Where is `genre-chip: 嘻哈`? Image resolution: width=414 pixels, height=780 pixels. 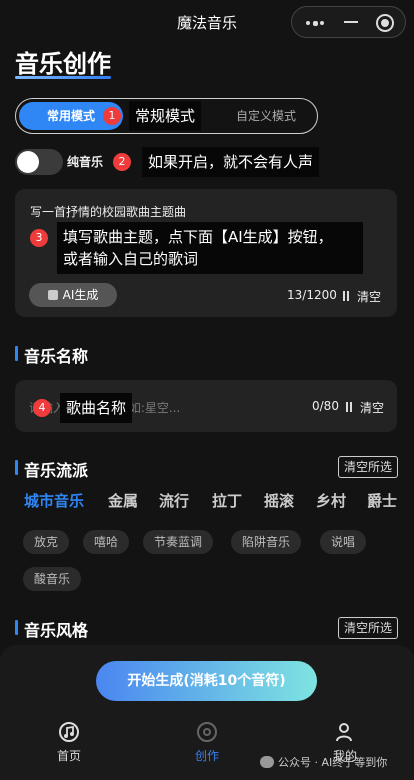 genre-chip: 嘻哈 is located at coordinates (106, 542).